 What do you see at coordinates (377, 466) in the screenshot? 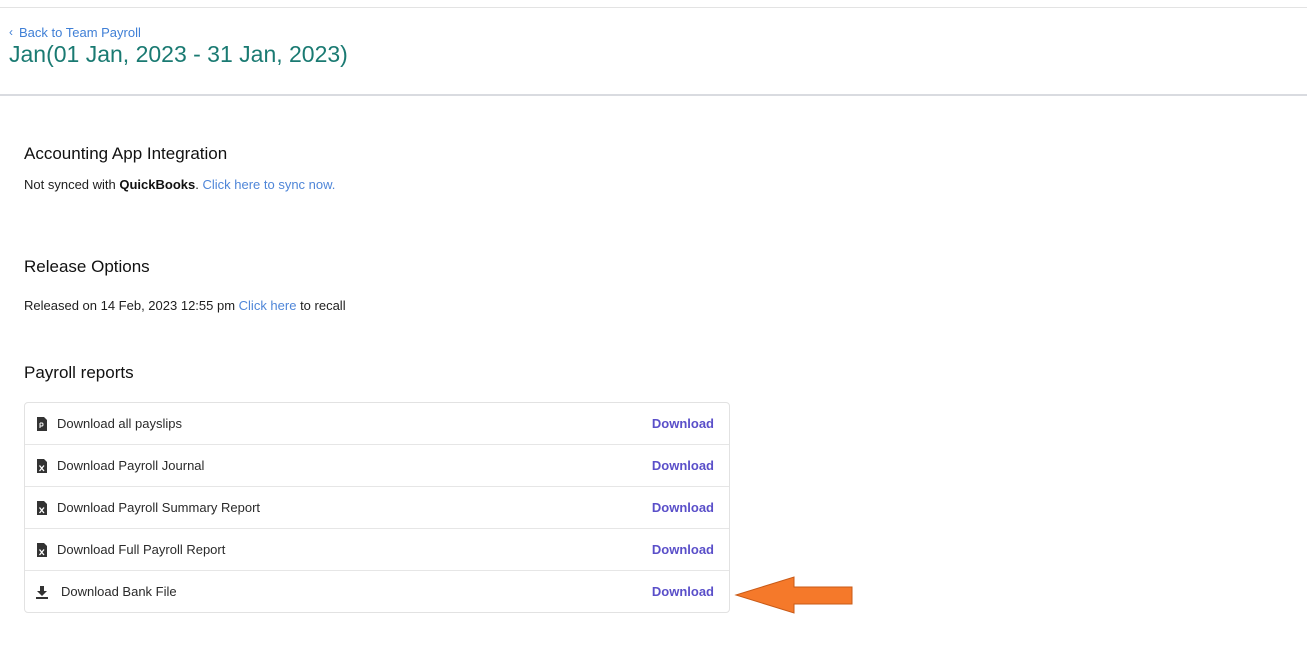
I see `report-row-journal: Download Payroll Journal Download` at bounding box center [377, 466].